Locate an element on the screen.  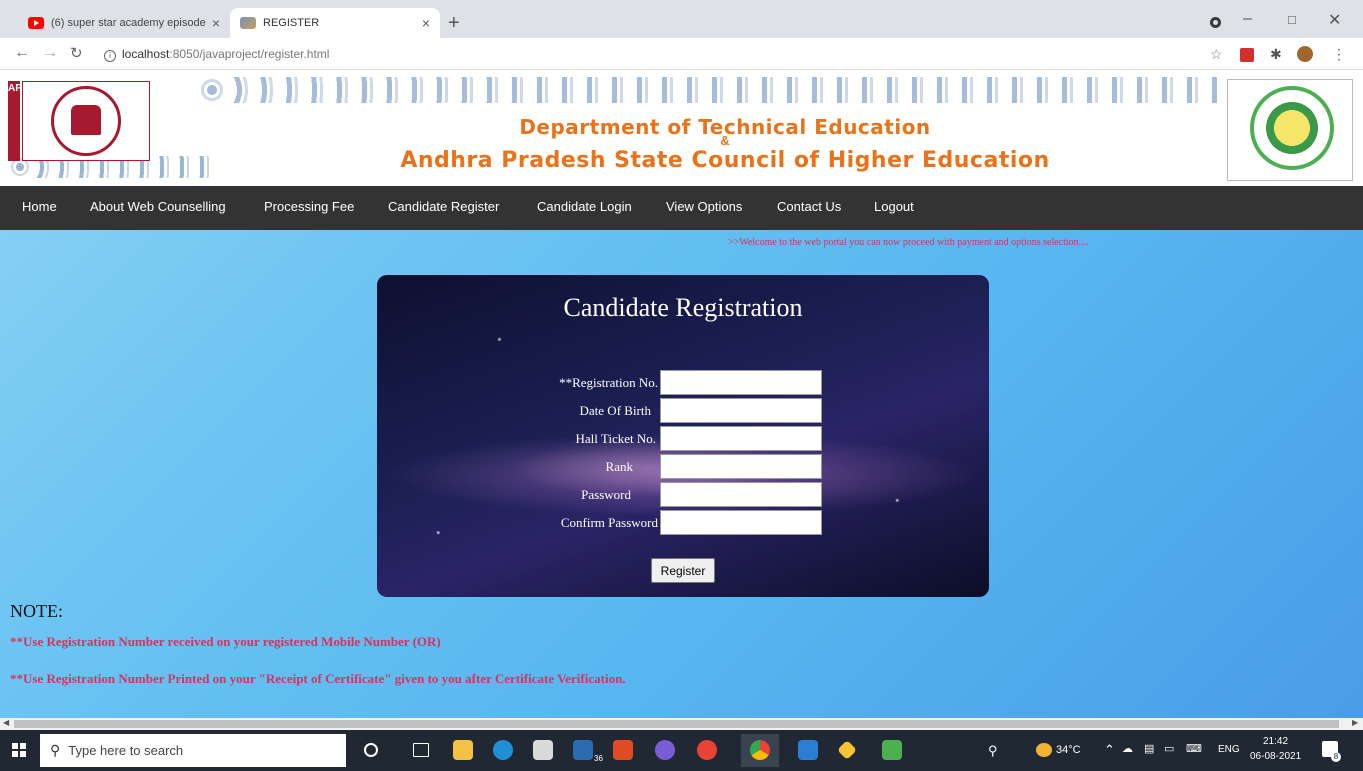
tab-youtube: (6) super star academy episode 2 × is located at coordinates (124, 23).